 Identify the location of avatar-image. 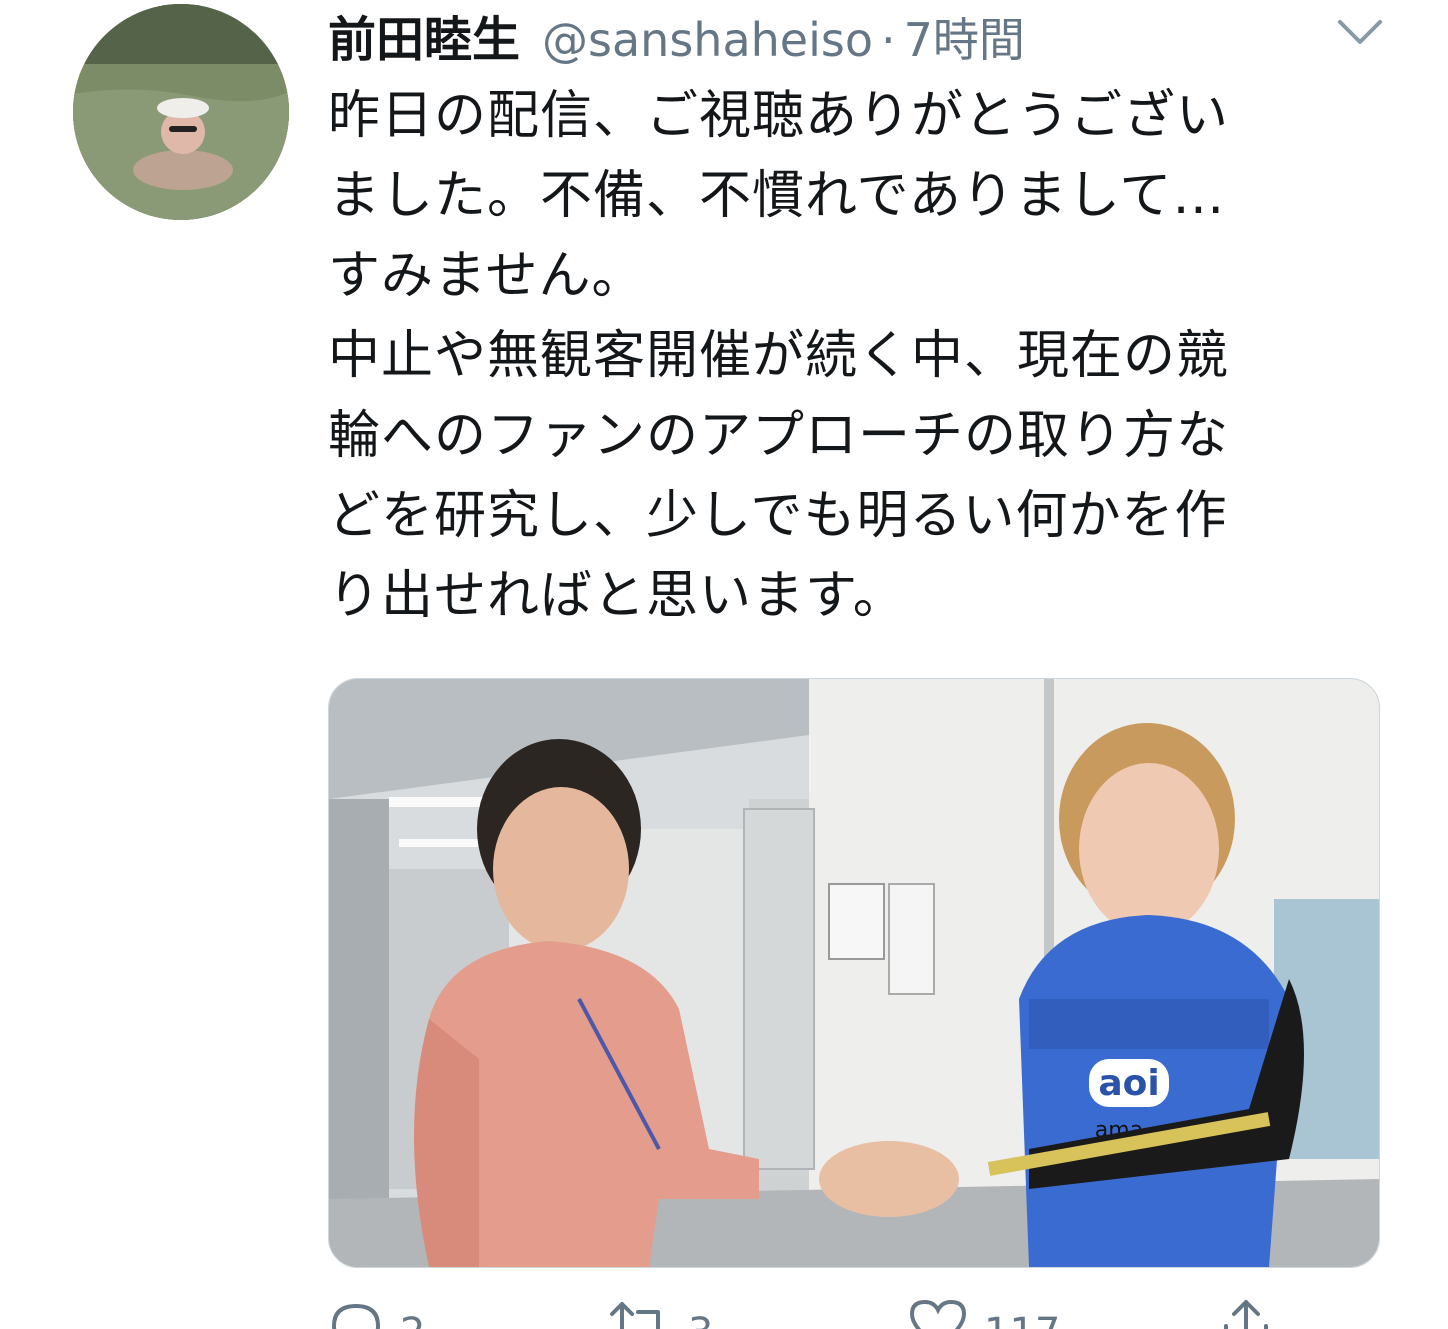
(181, 112).